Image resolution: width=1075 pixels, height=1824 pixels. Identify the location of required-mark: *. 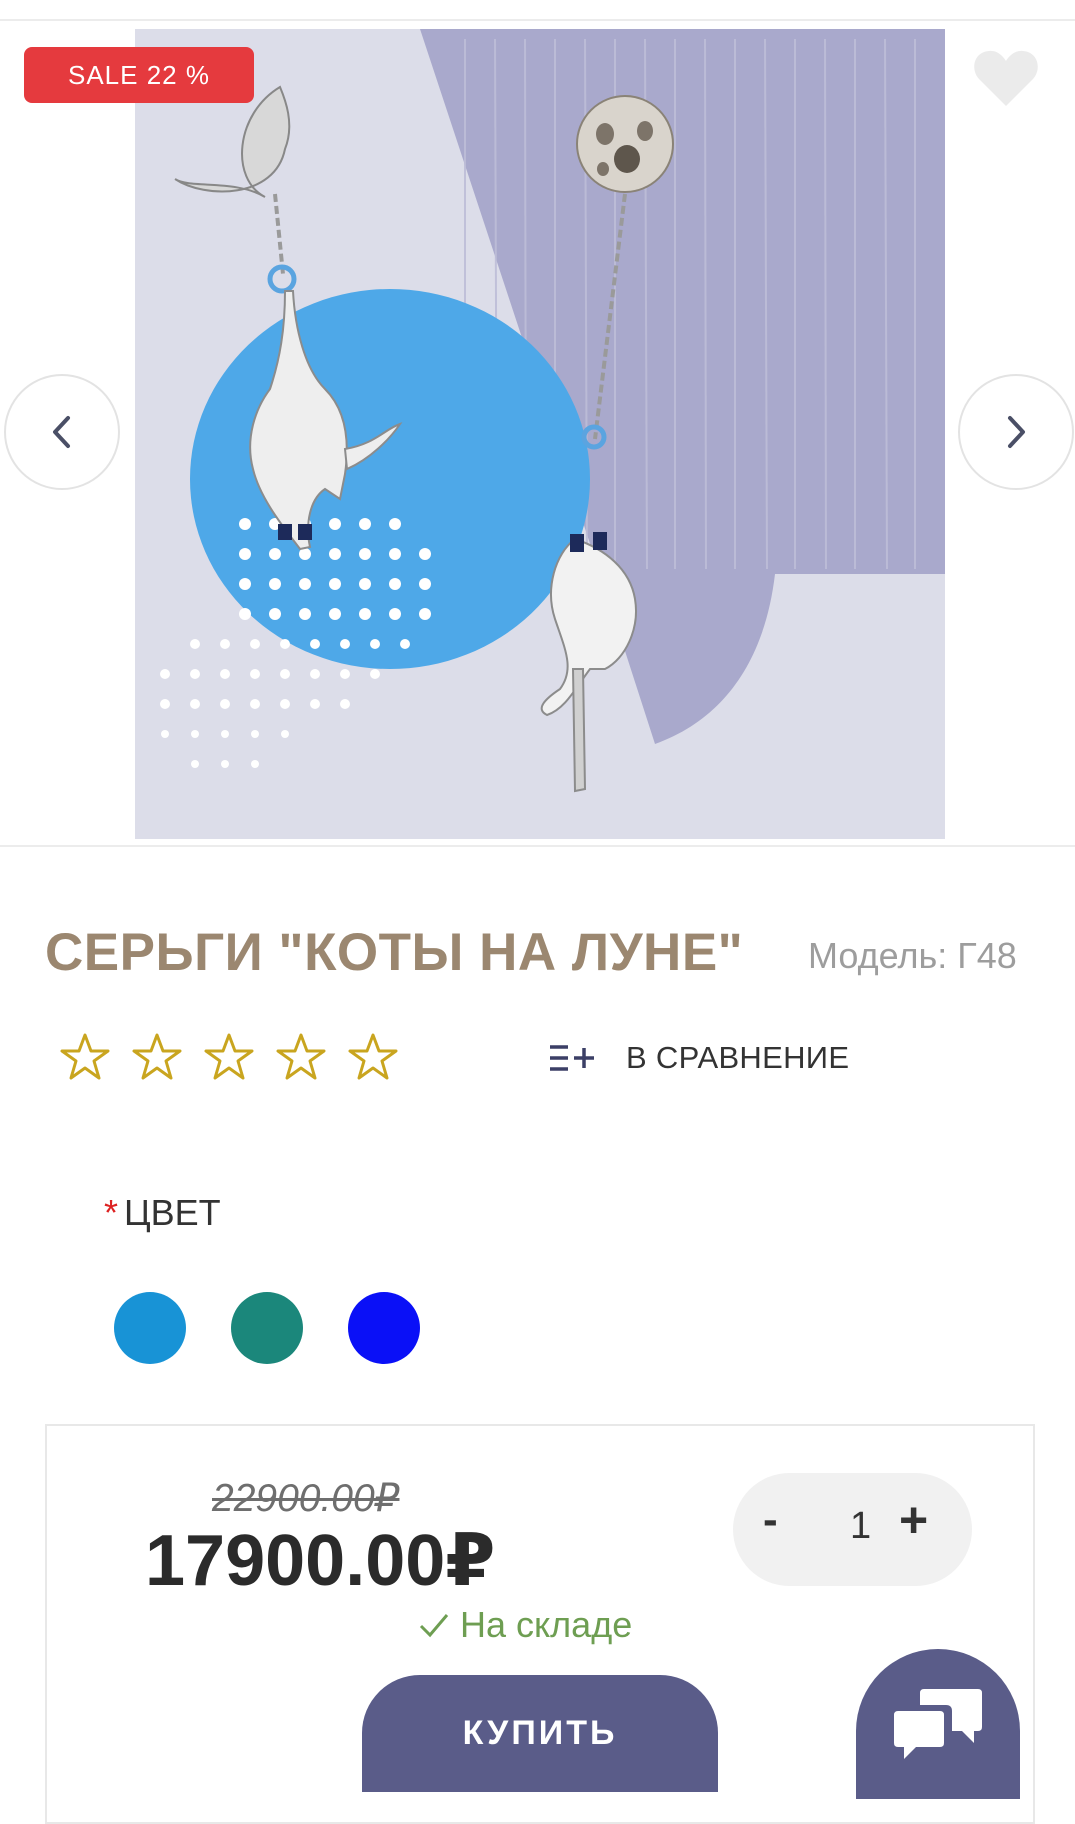
(111, 1212).